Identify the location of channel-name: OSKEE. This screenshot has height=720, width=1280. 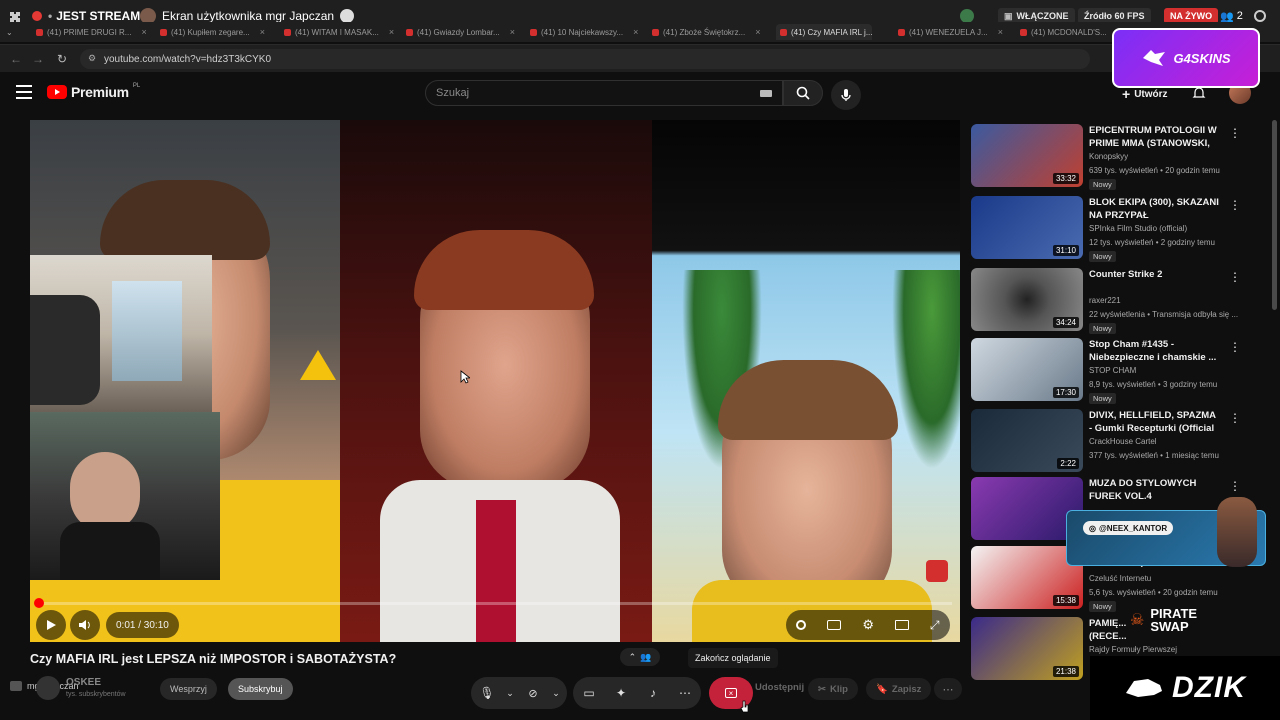
(83, 682).